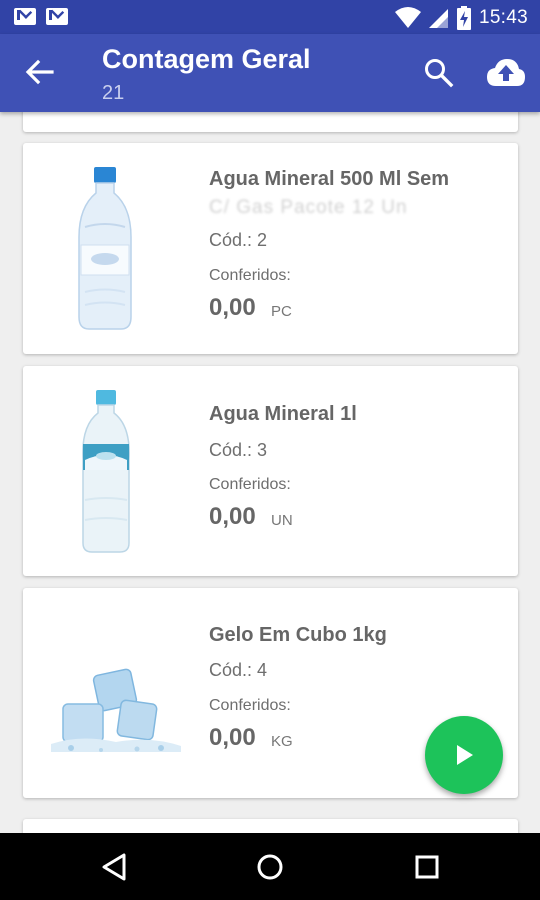  Describe the element at coordinates (116, 710) in the screenshot. I see `product-image-ice-cubes` at that location.